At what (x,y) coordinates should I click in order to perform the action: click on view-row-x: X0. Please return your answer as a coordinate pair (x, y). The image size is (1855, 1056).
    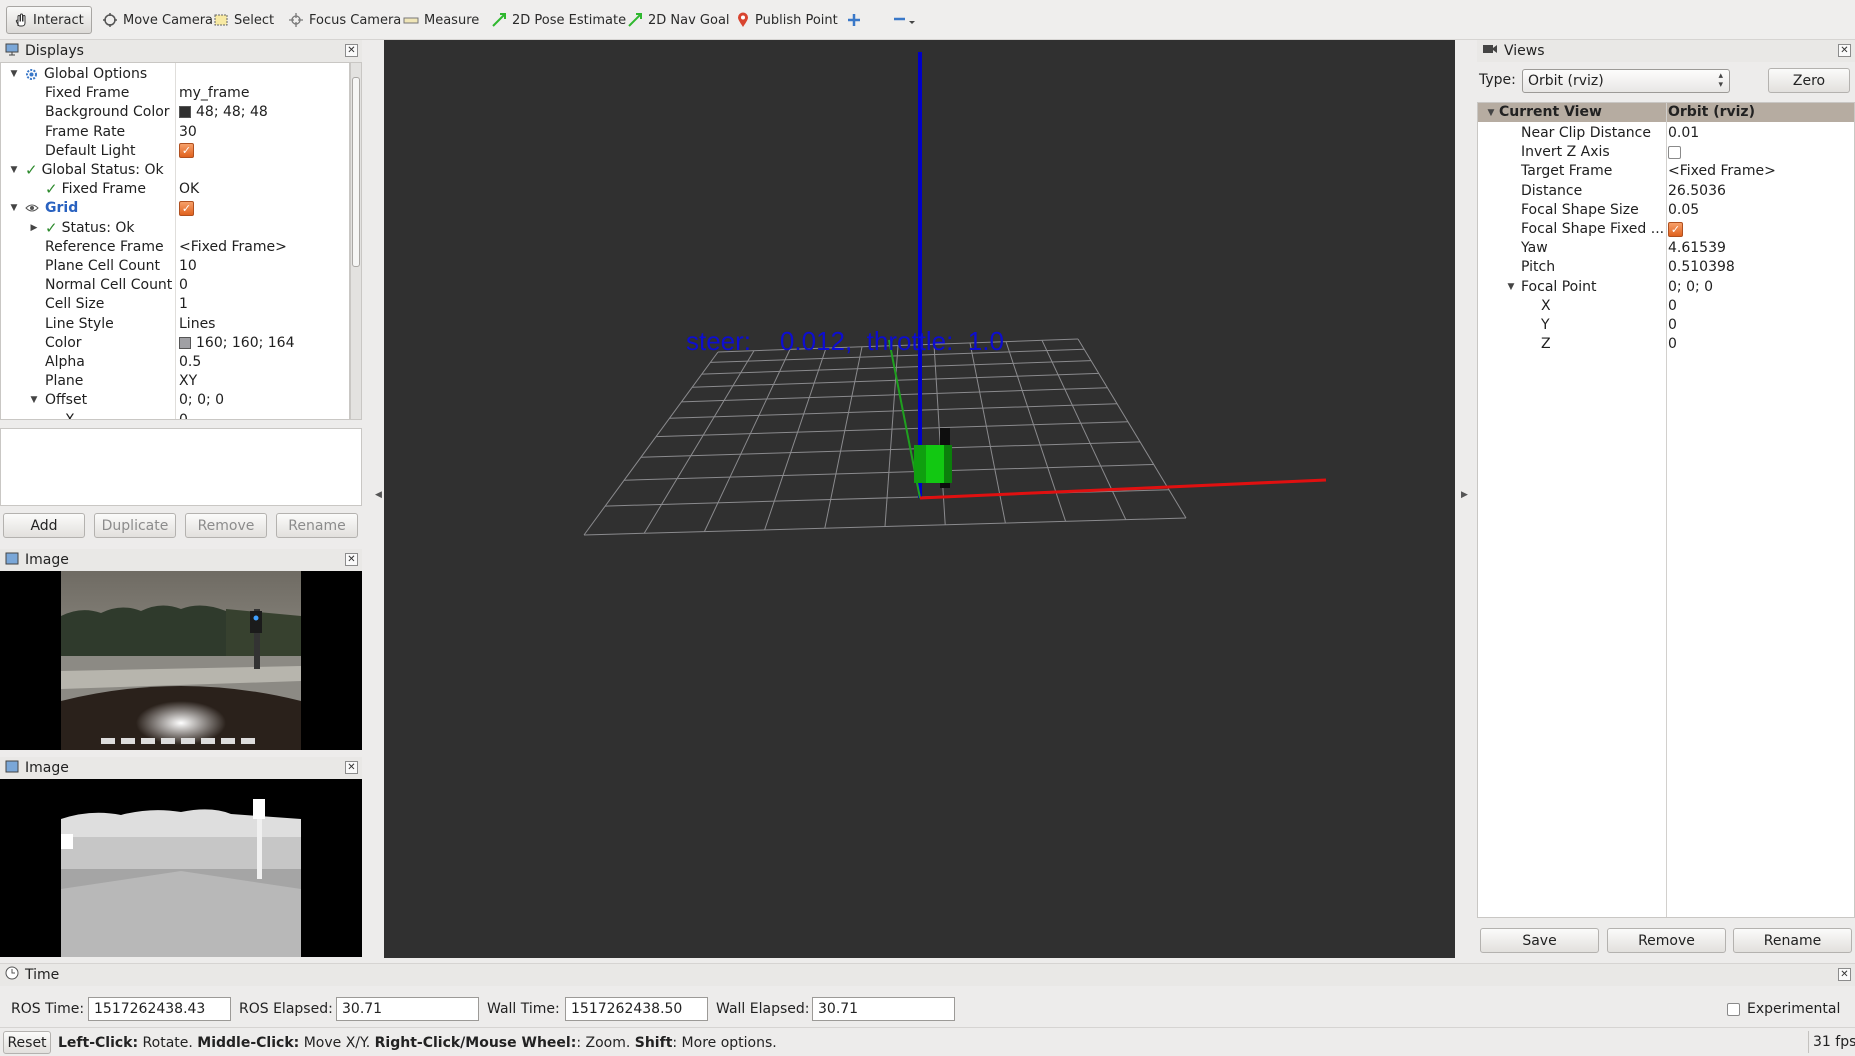
    Looking at the image, I should click on (1666, 305).